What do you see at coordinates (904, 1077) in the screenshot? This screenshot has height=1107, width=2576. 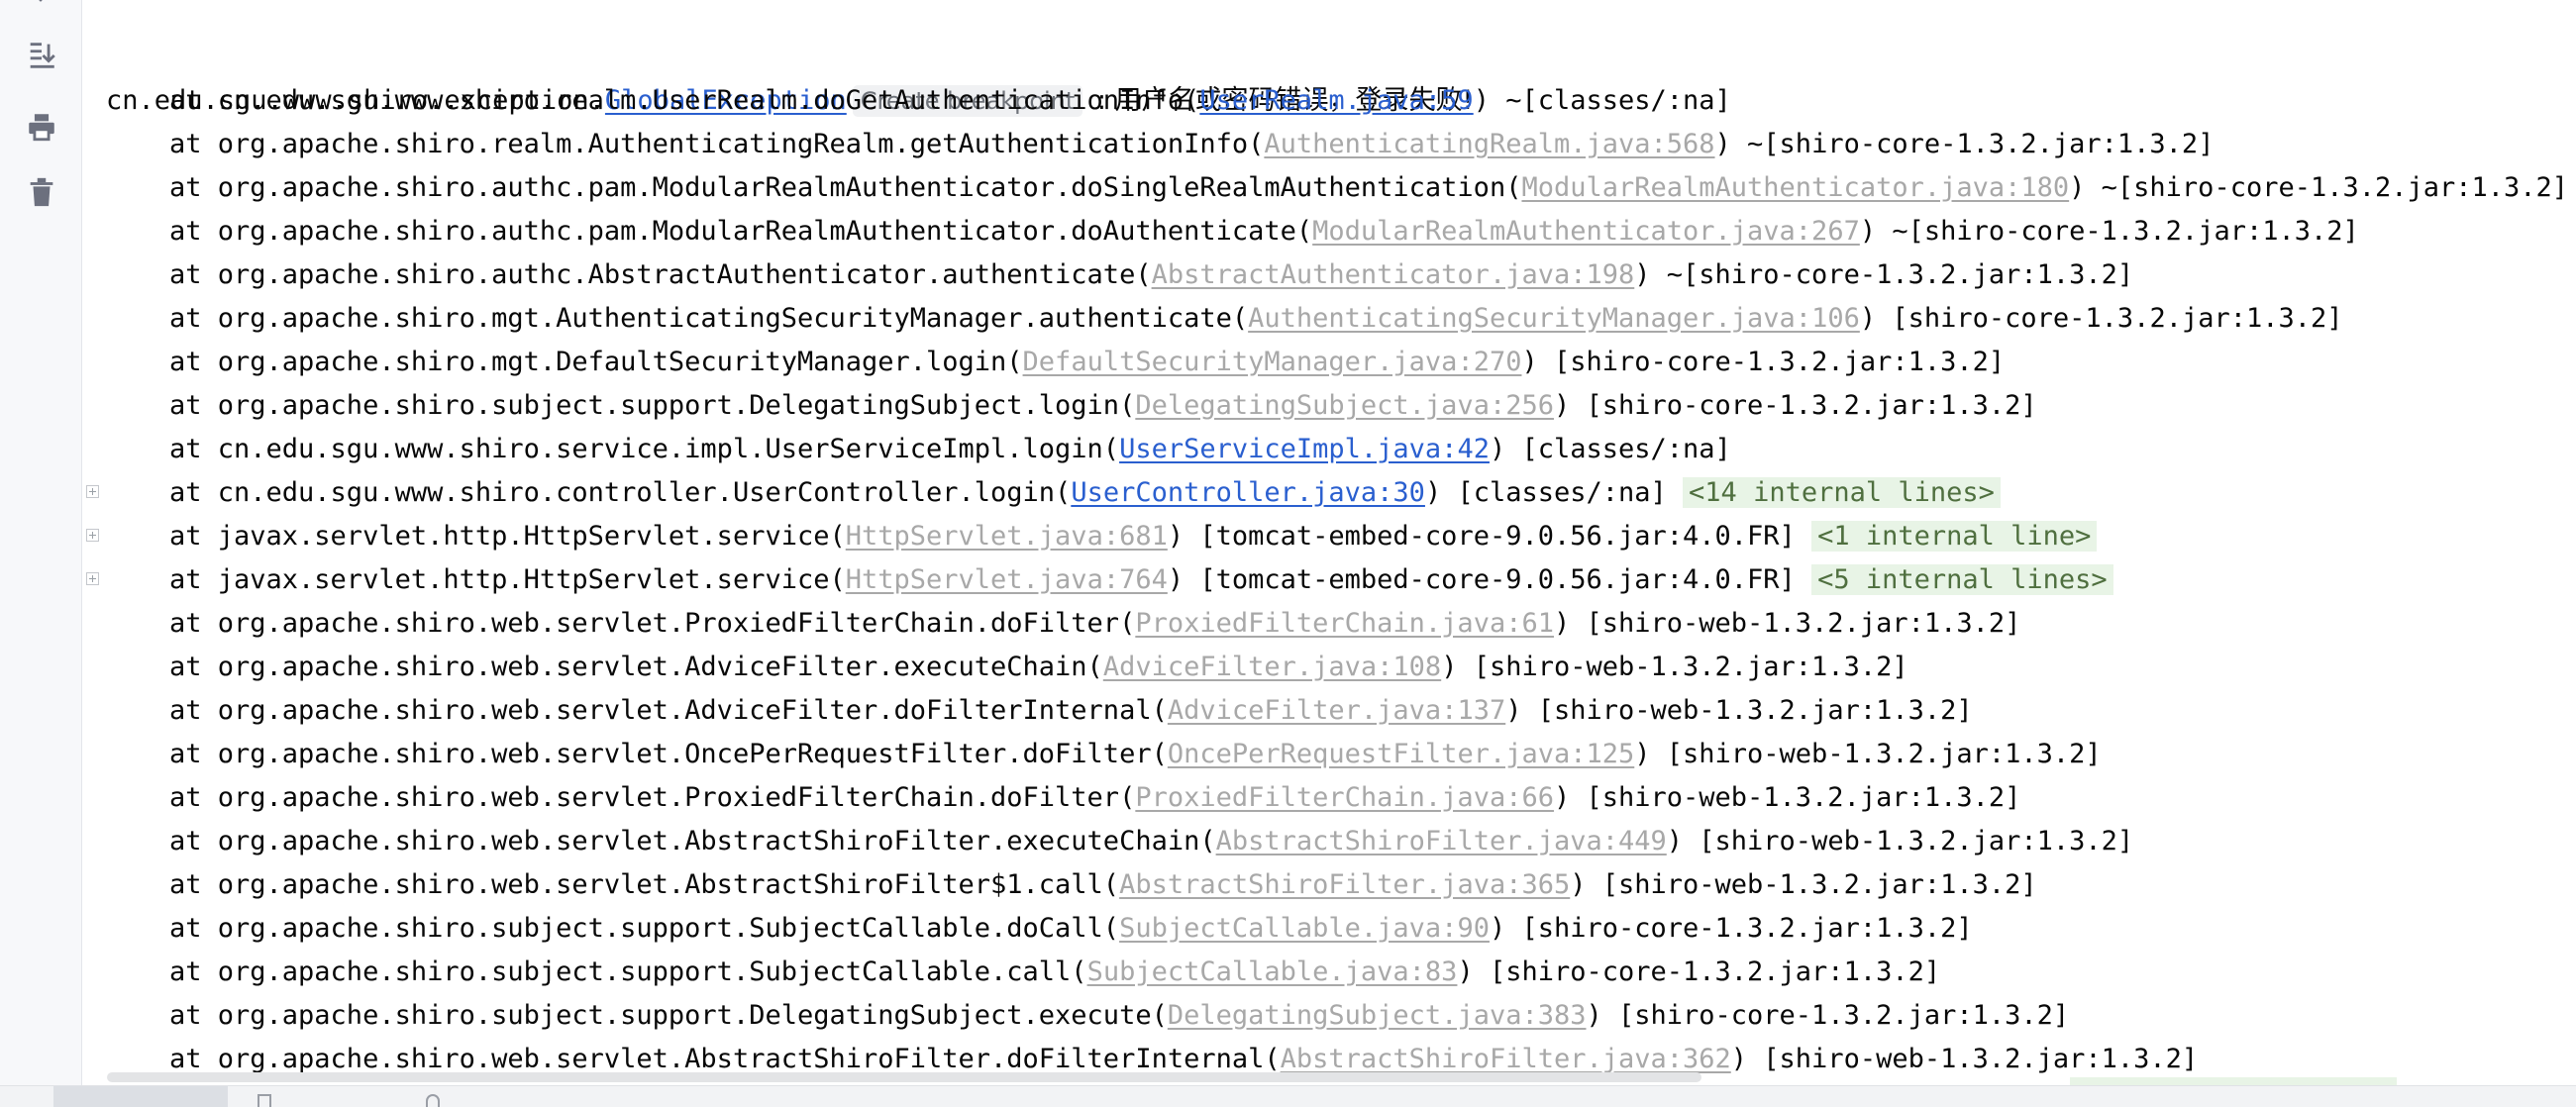 I see `scrollbar-thumb` at bounding box center [904, 1077].